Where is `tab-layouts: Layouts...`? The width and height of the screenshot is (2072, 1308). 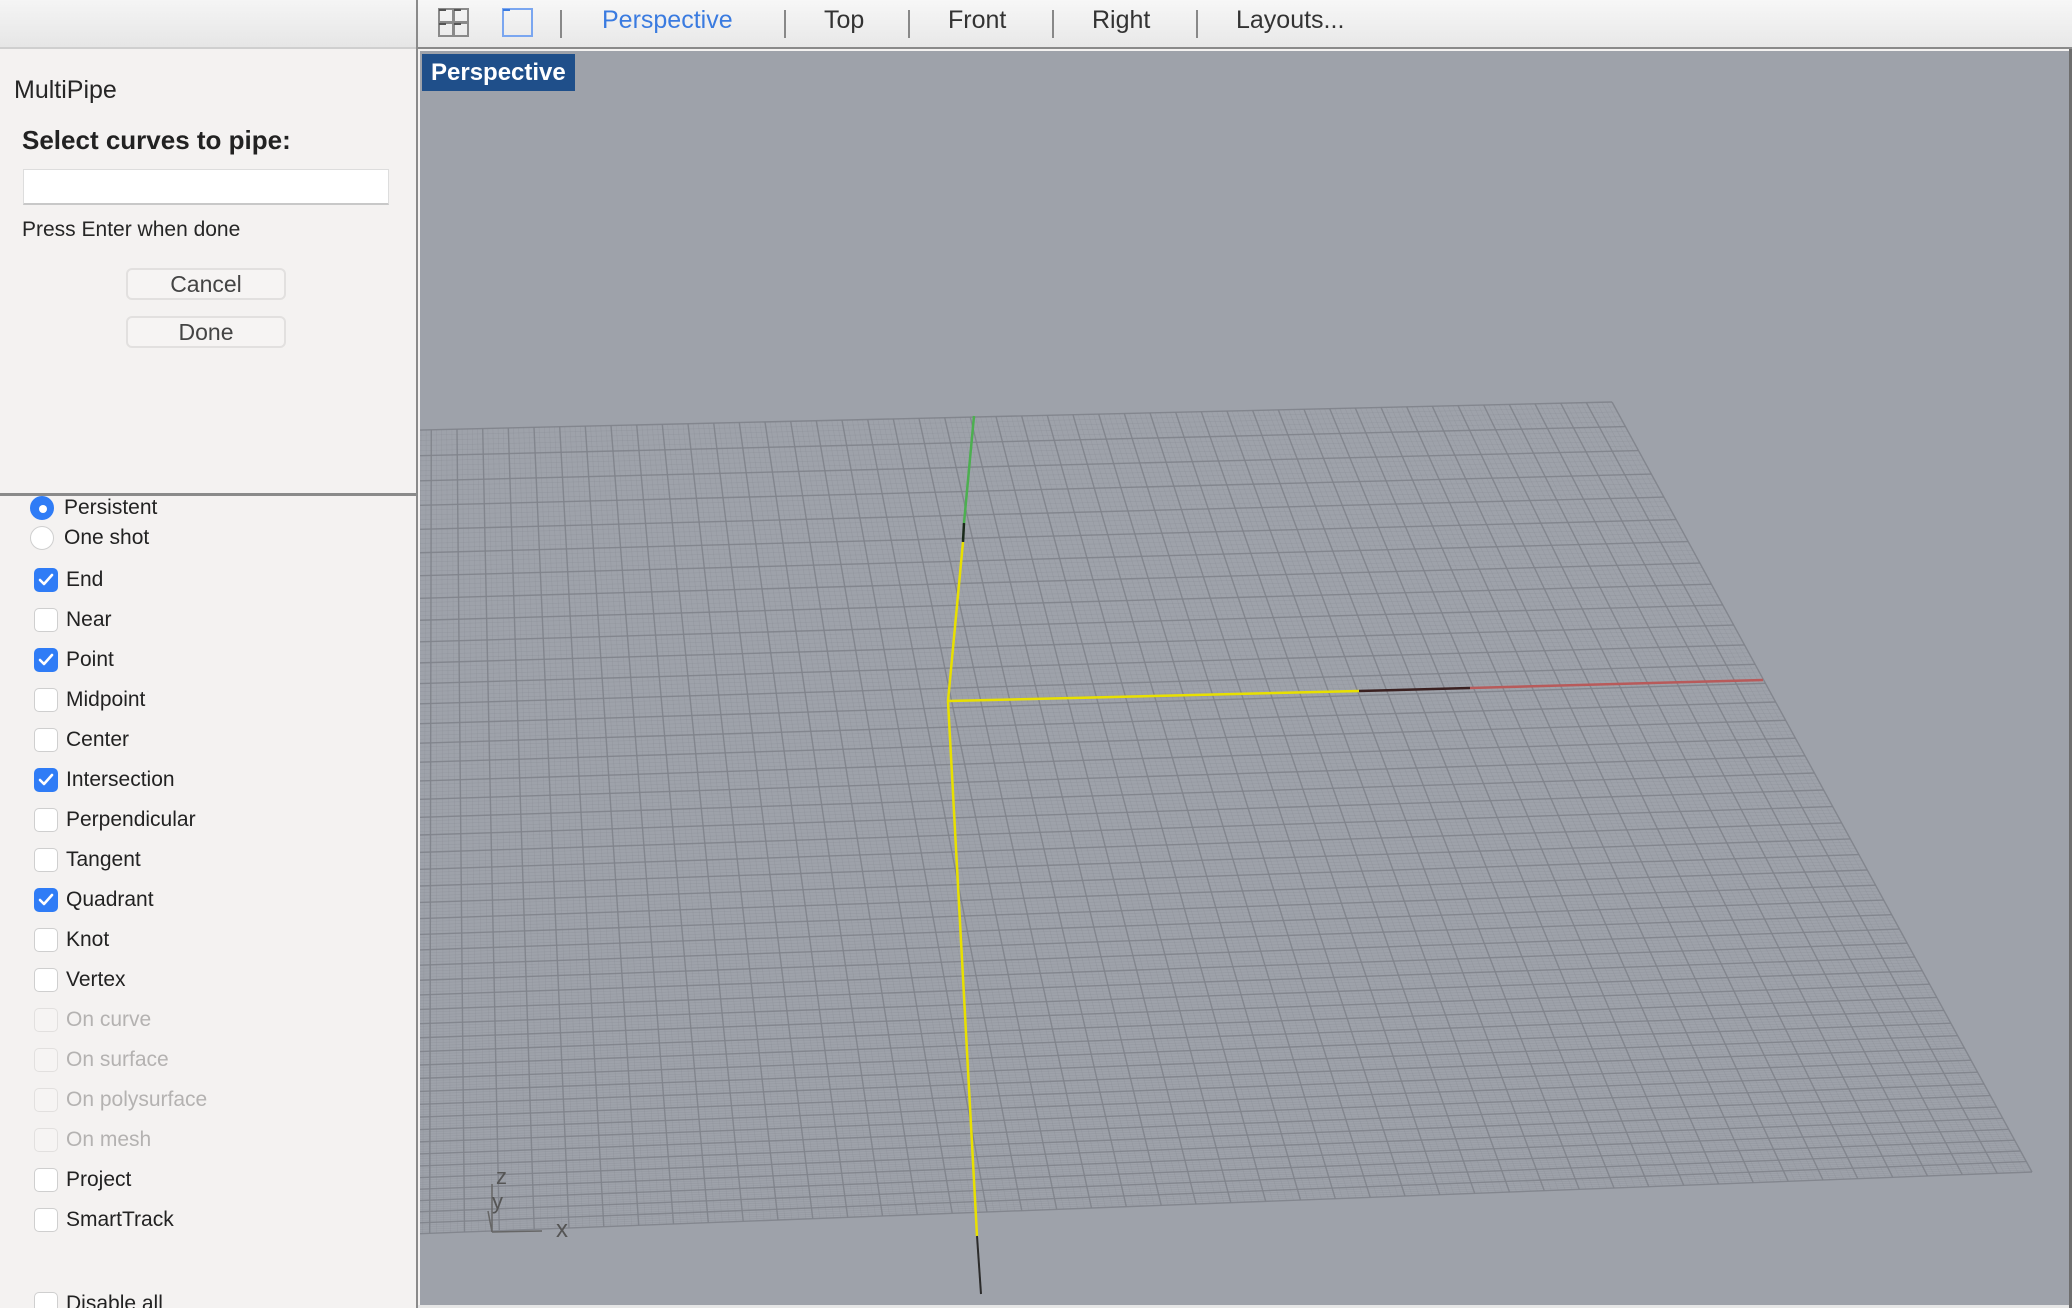 tab-layouts: Layouts... is located at coordinates (1290, 20).